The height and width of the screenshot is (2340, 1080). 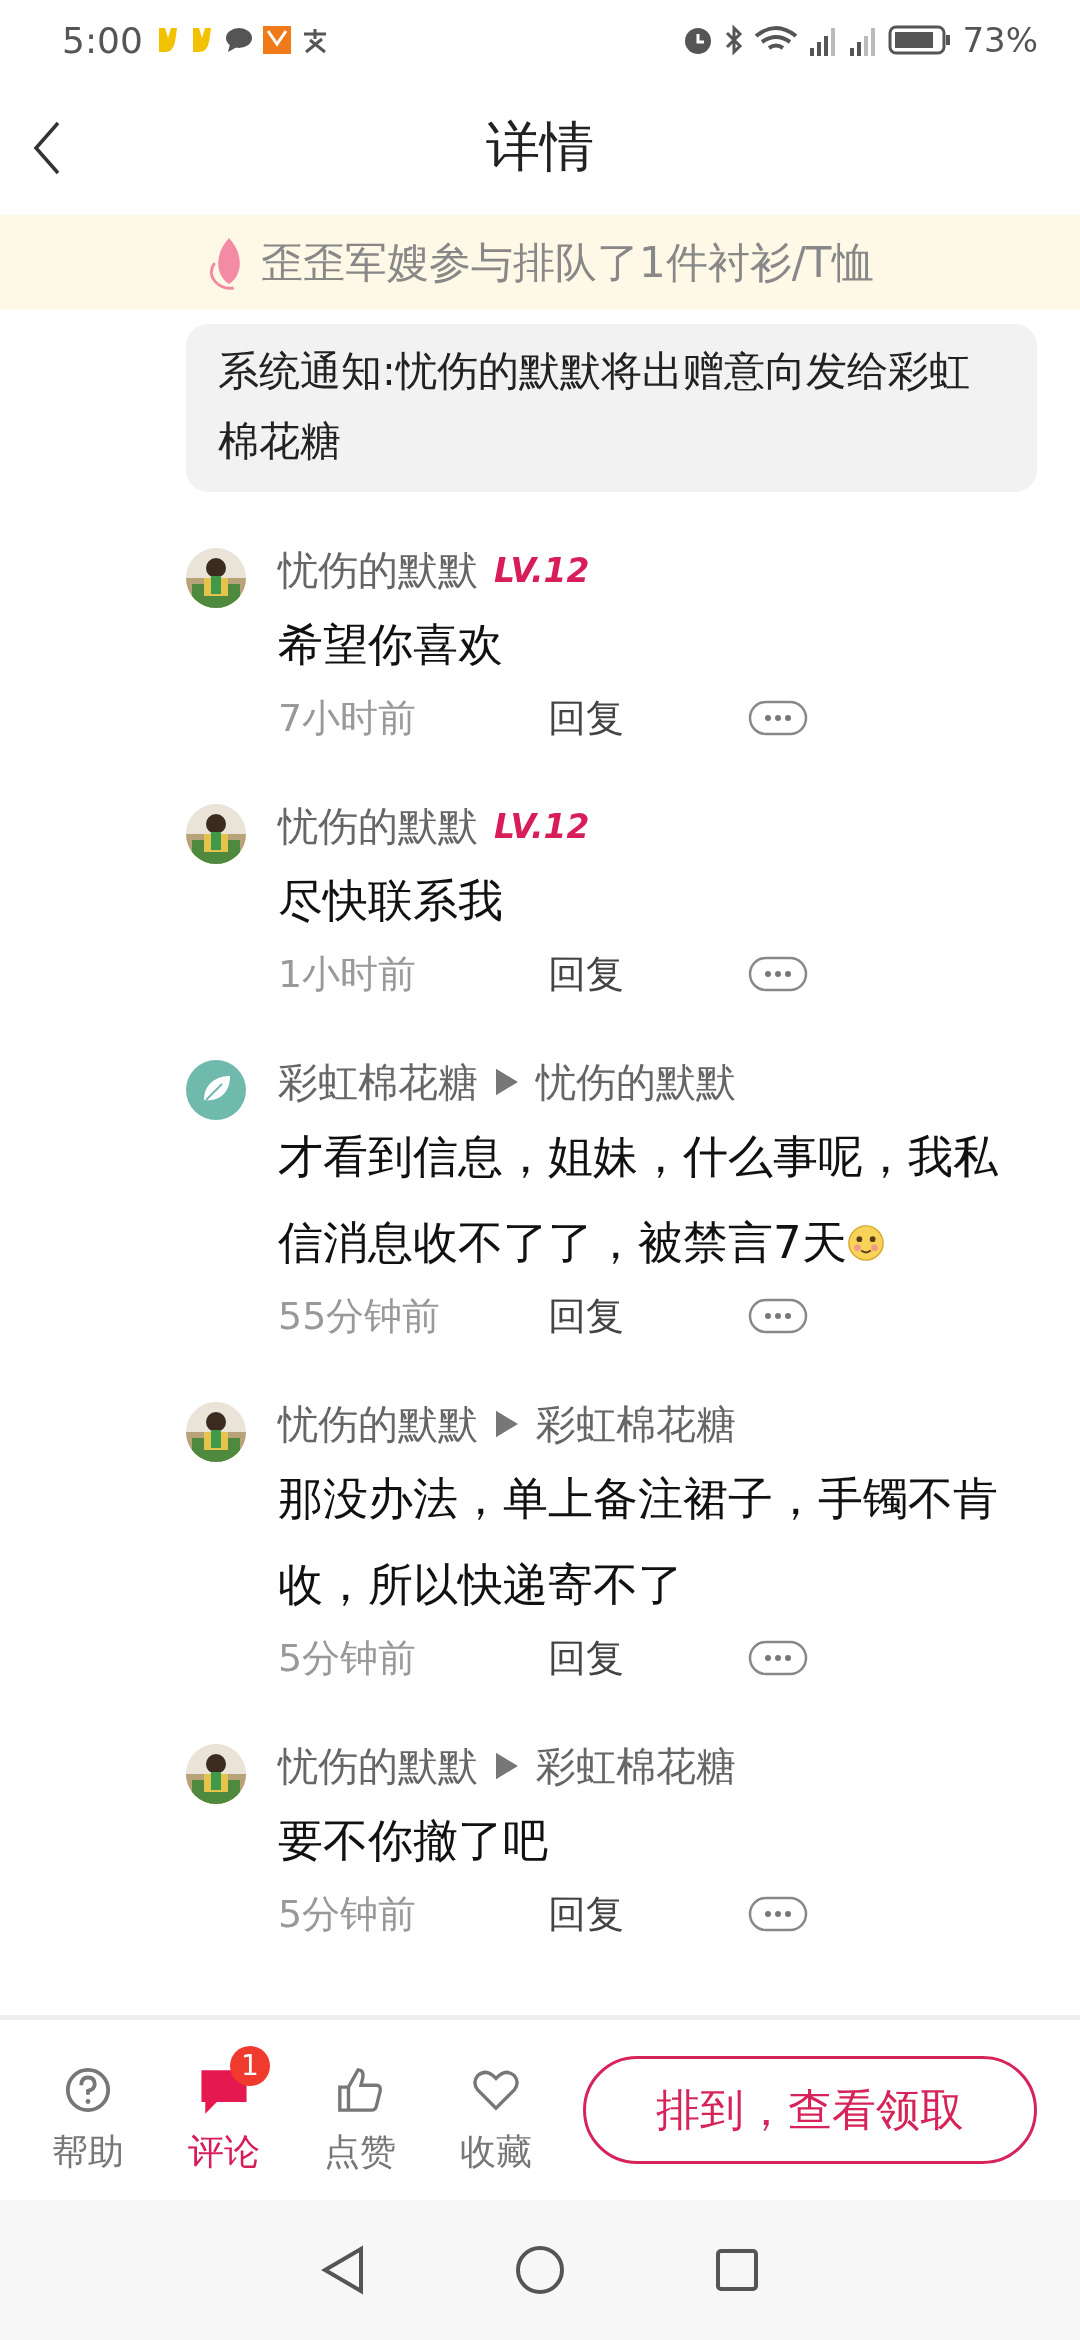 I want to click on home-nav-icon, so click(x=540, y=2270).